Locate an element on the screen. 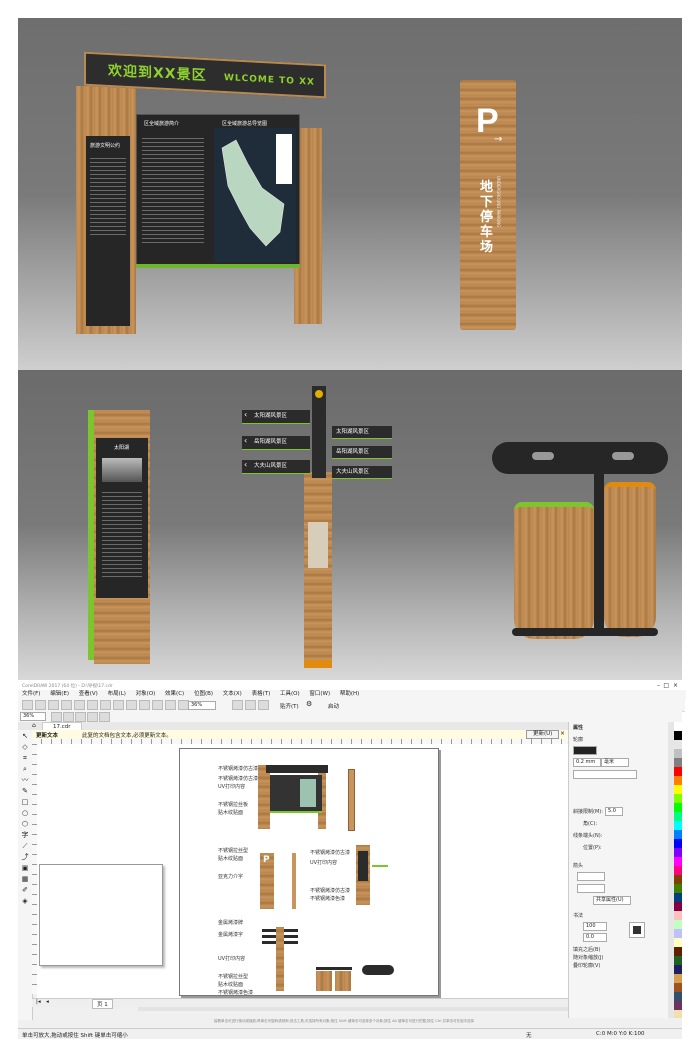  unit-select: 毫米 is located at coordinates (615, 762).